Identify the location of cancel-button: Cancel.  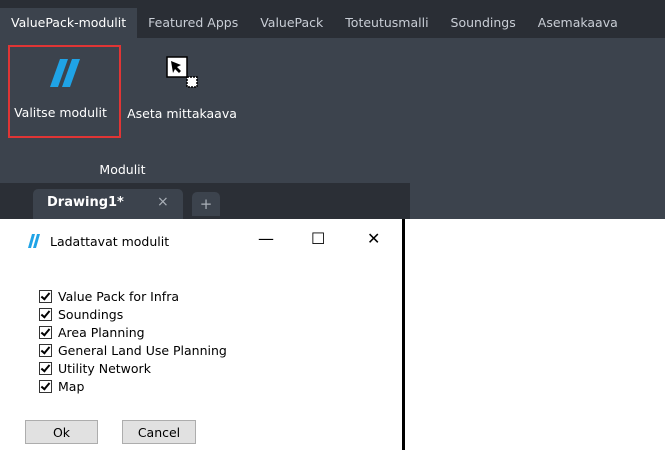
(159, 432).